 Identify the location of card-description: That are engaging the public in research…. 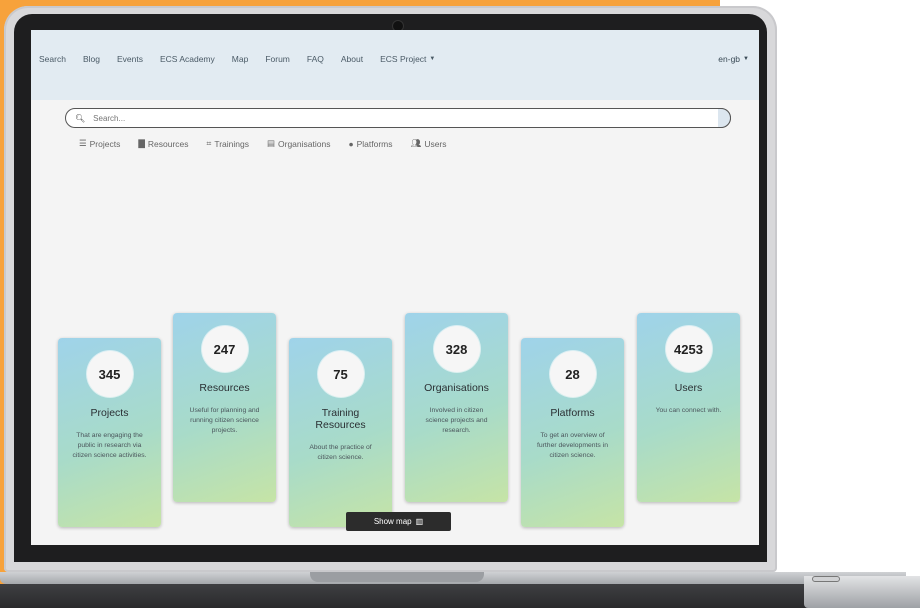
(109, 445).